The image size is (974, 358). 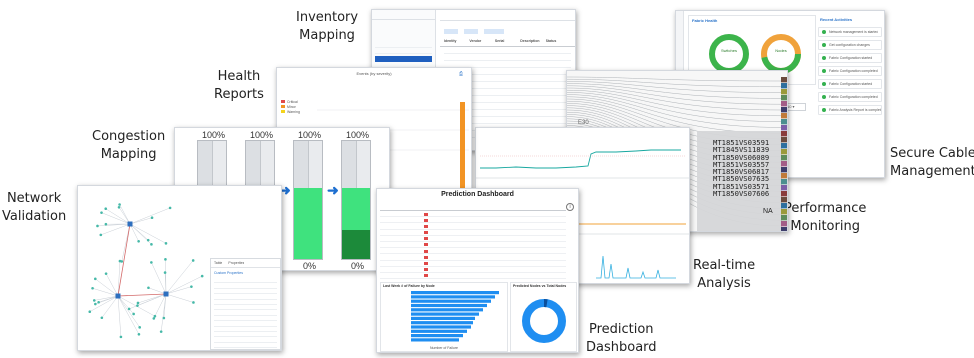 What do you see at coordinates (239, 76) in the screenshot?
I see `label-health-line1: Health` at bounding box center [239, 76].